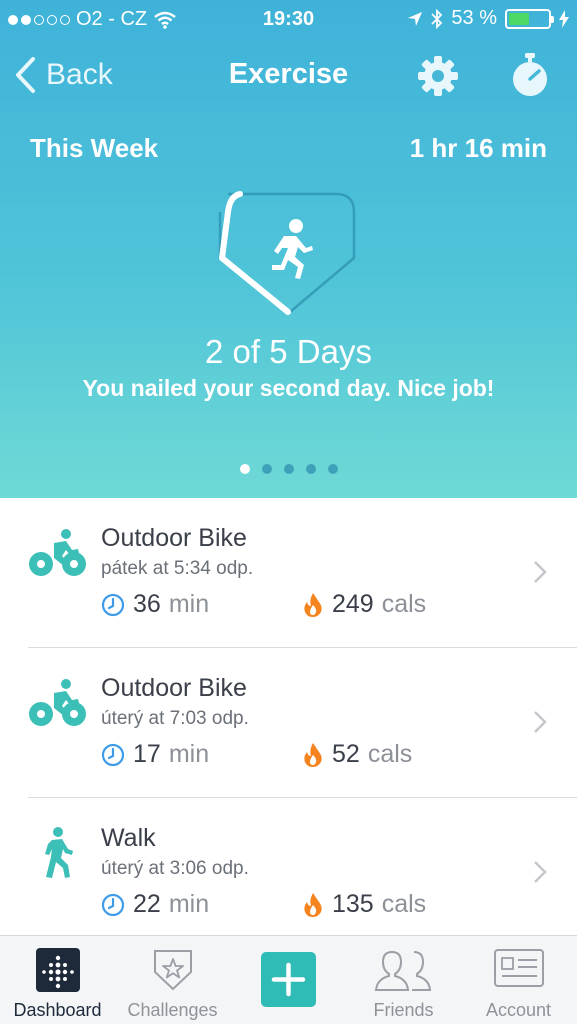  What do you see at coordinates (529, 18) in the screenshot?
I see `battery-icon` at bounding box center [529, 18].